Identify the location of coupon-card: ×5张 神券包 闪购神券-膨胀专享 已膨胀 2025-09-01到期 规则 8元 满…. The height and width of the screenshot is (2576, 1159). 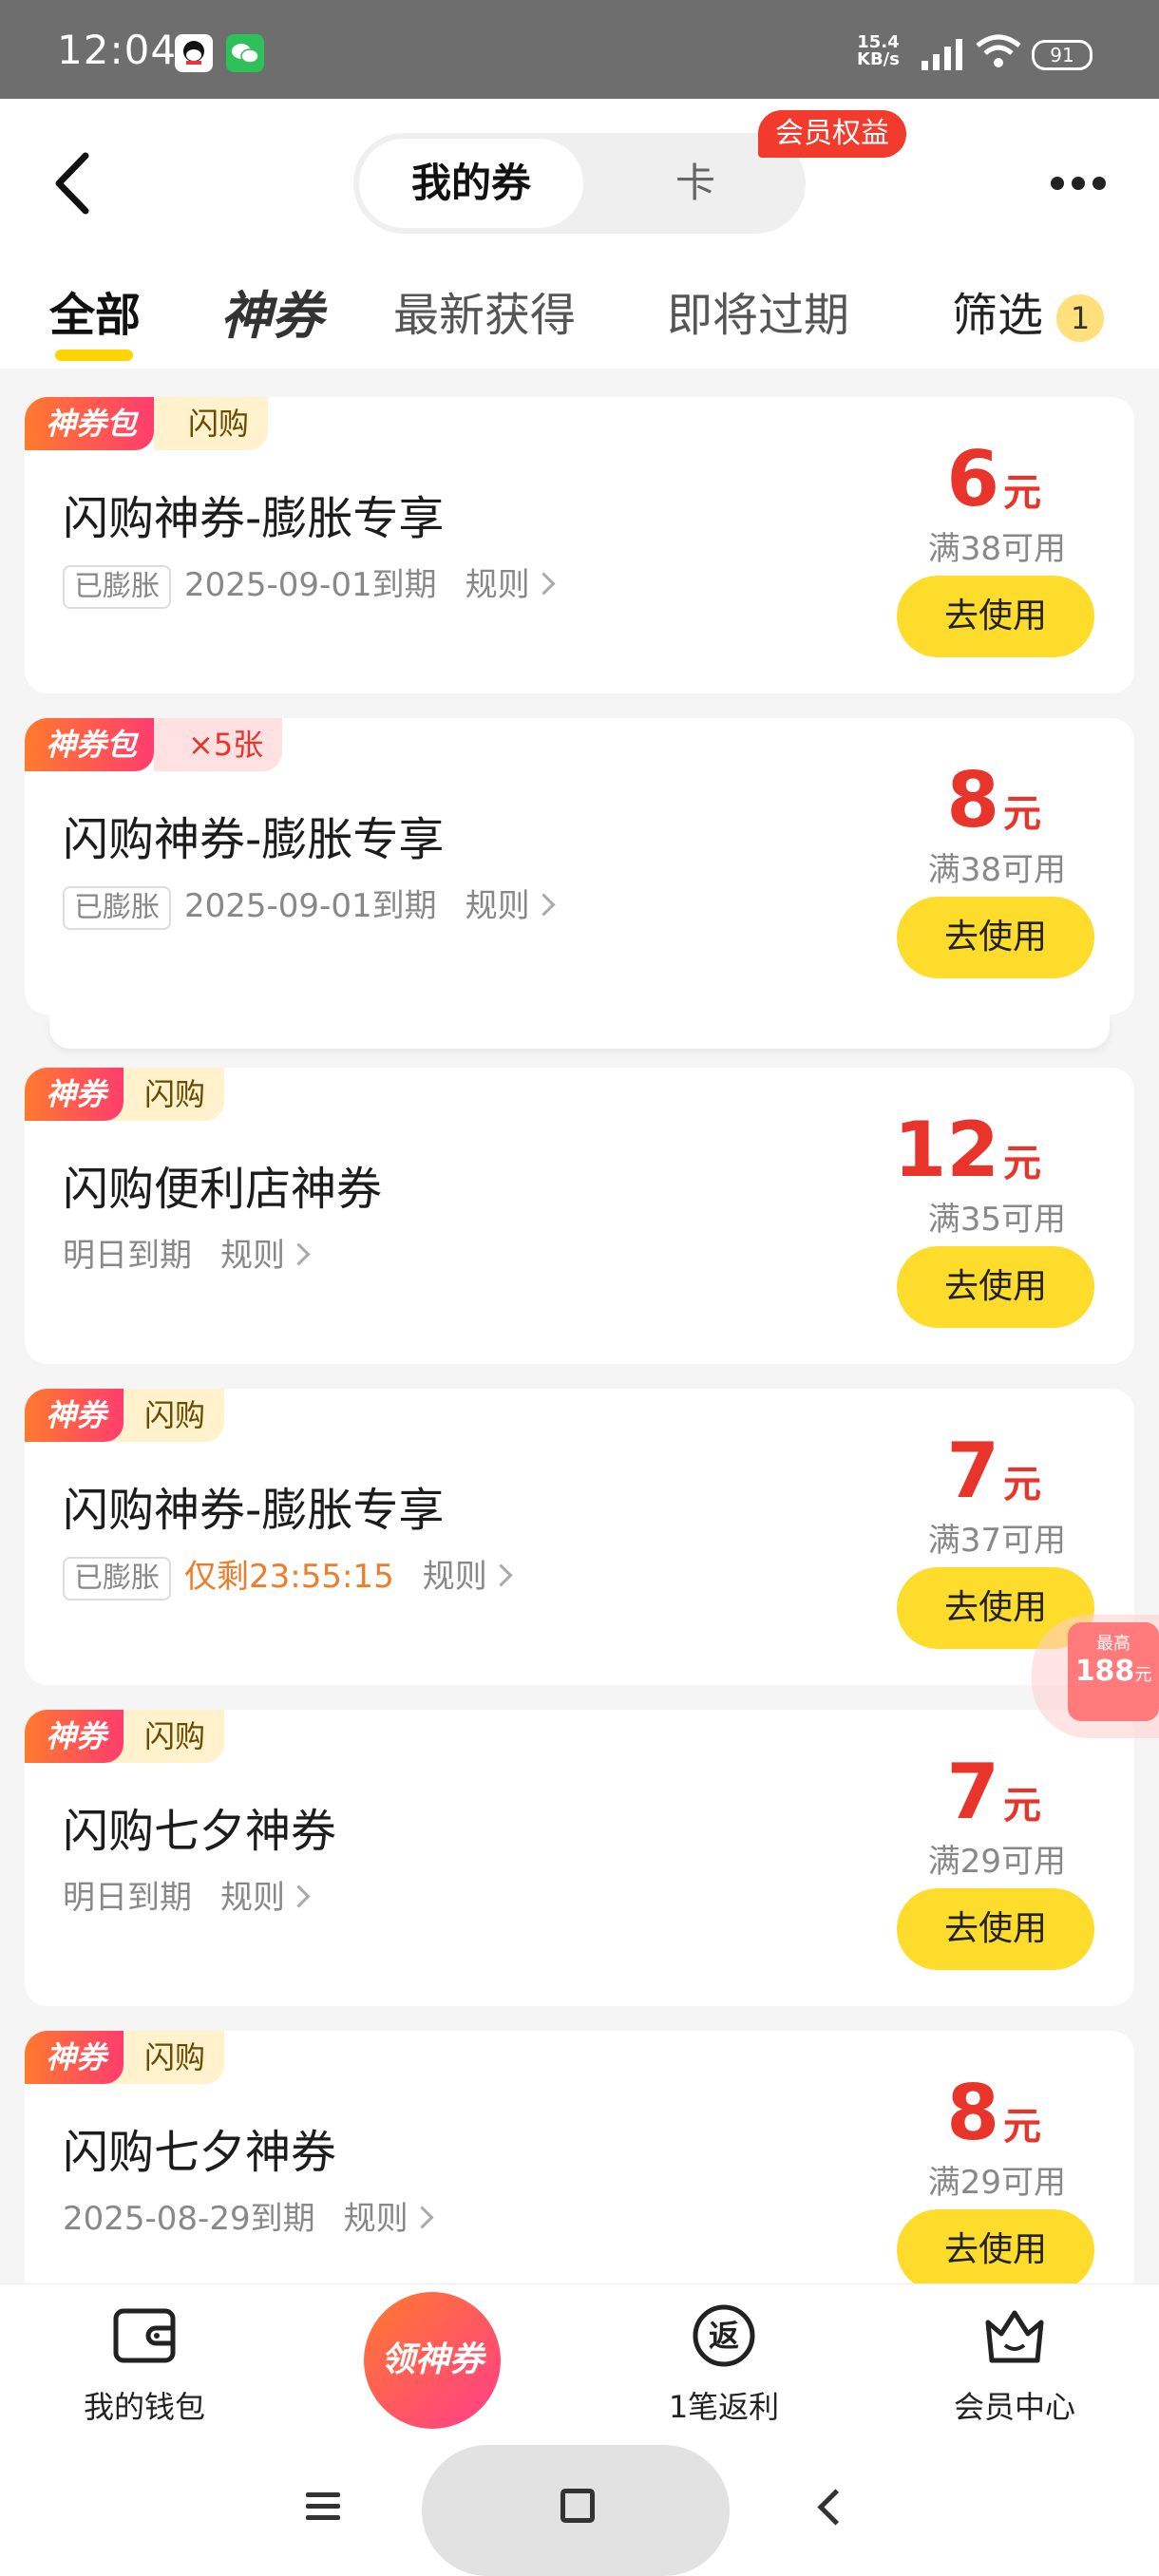
(579, 866).